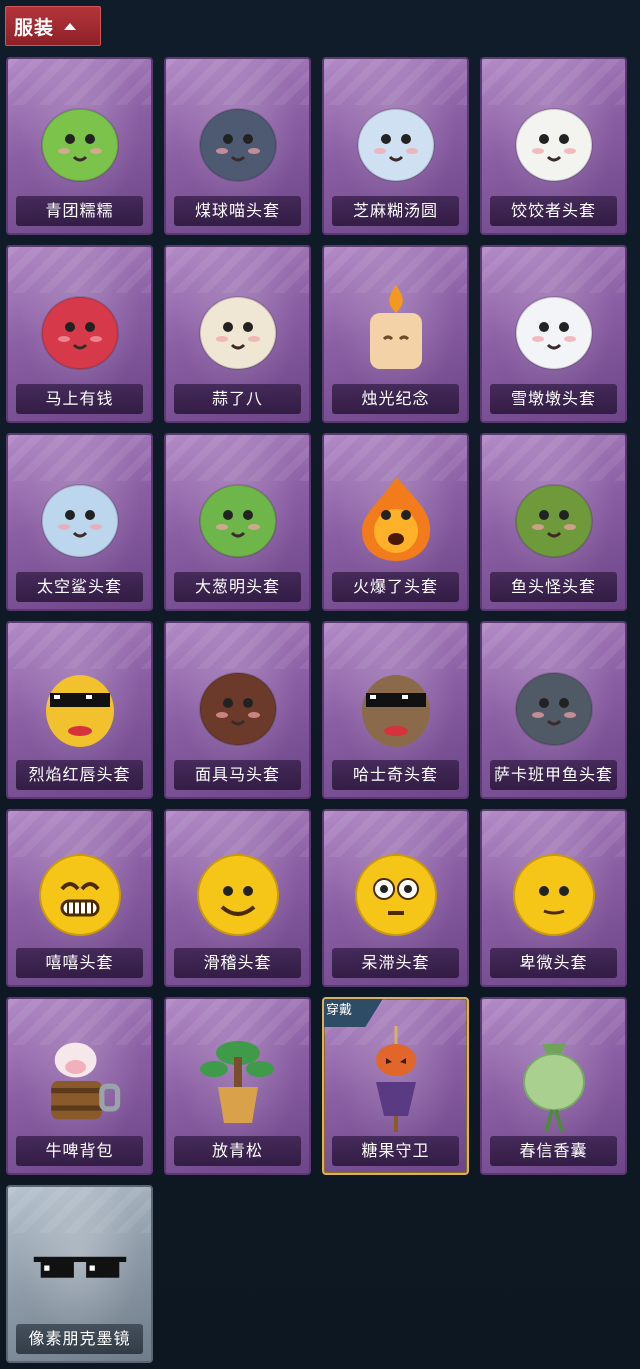 The image size is (640, 1369). What do you see at coordinates (396, 893) in the screenshot?
I see `dazed-emoji-icon` at bounding box center [396, 893].